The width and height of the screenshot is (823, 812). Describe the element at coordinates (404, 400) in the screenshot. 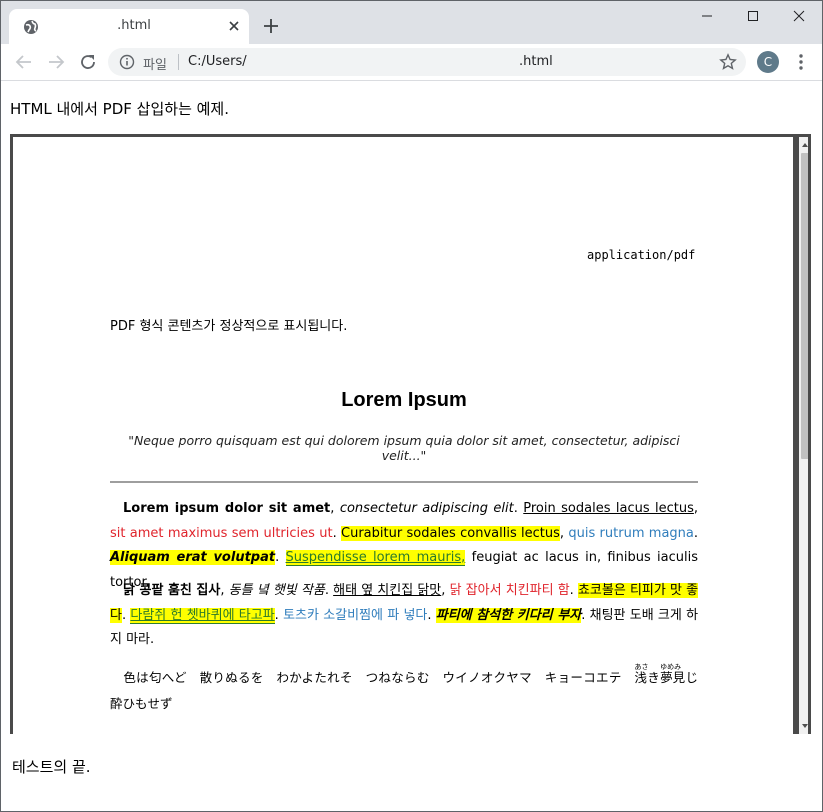

I see `pdf-heading: Lorem Ipsum` at that location.